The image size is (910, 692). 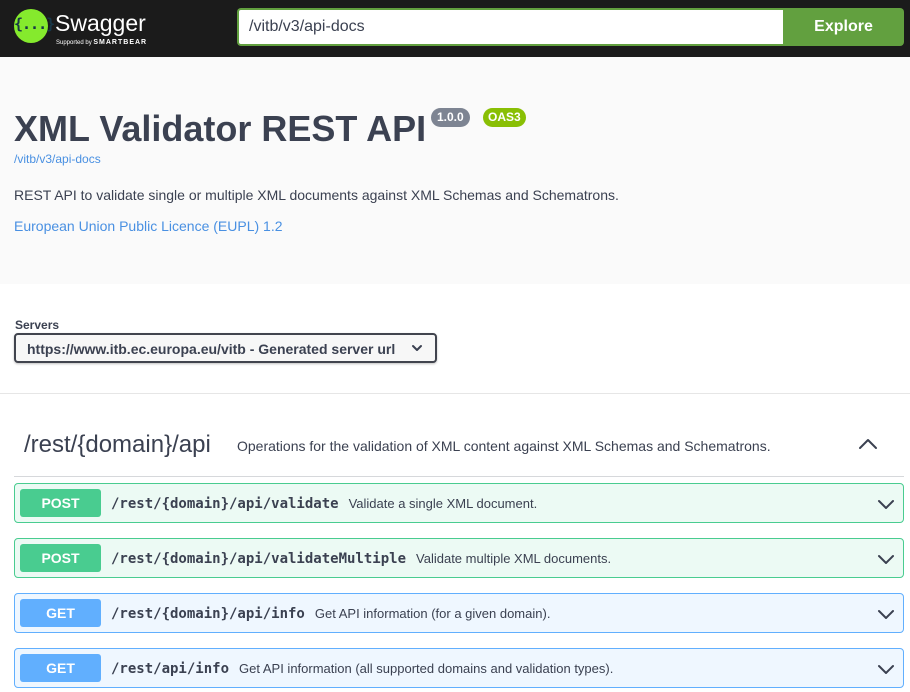 I want to click on logo-subtitle: Supported by SMARTBEAR, so click(x=101, y=42).